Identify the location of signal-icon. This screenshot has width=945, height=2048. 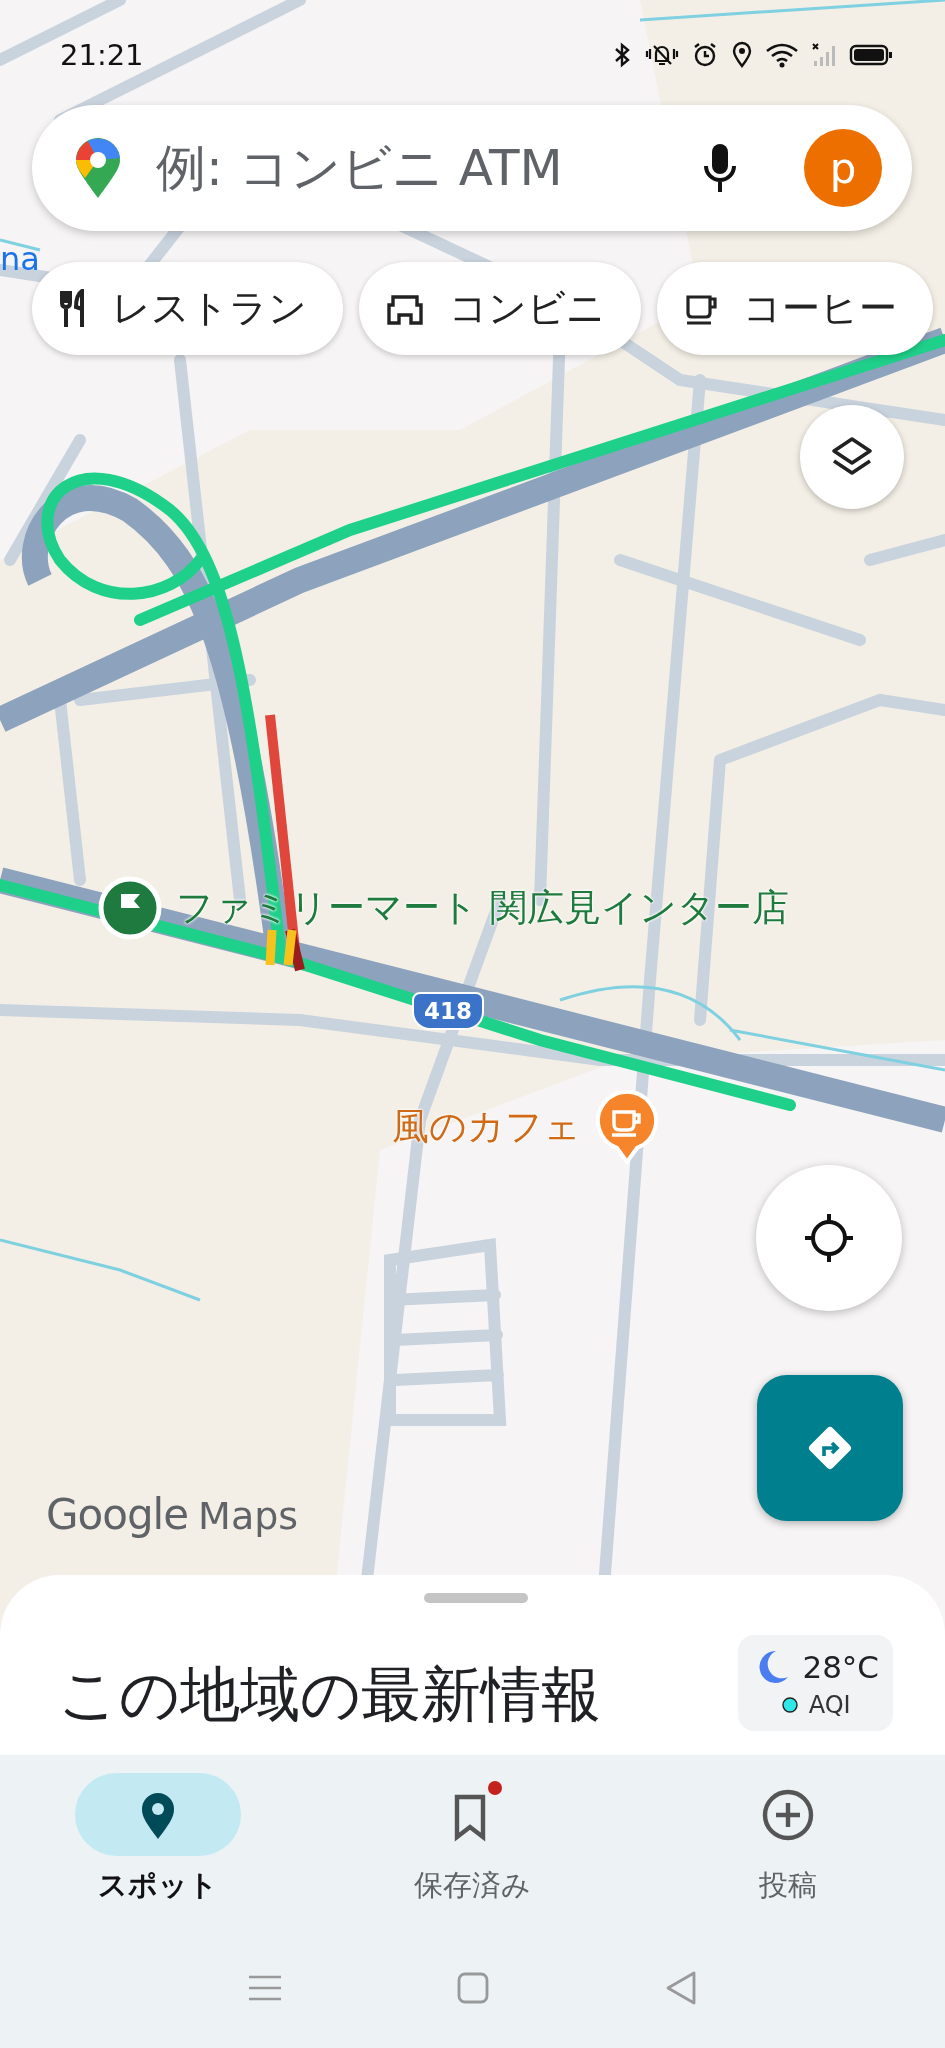
(824, 55).